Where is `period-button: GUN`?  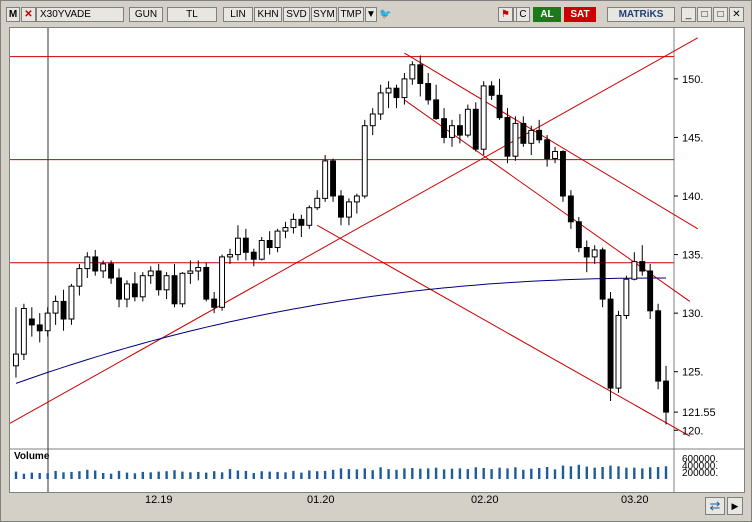 period-button: GUN is located at coordinates (146, 14).